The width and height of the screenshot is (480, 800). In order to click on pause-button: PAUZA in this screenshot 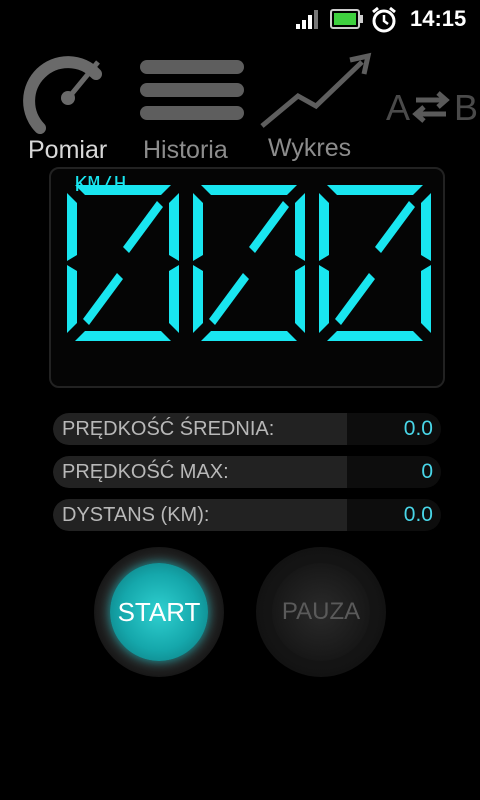, I will do `click(321, 612)`.